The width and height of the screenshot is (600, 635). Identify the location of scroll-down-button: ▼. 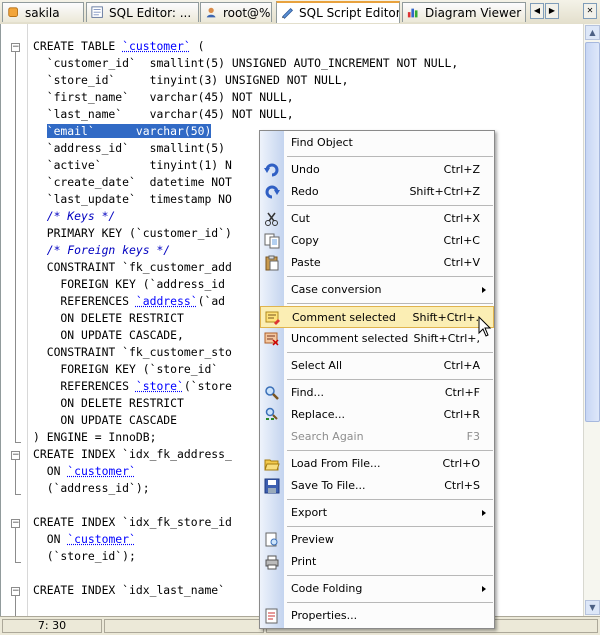
(592, 607).